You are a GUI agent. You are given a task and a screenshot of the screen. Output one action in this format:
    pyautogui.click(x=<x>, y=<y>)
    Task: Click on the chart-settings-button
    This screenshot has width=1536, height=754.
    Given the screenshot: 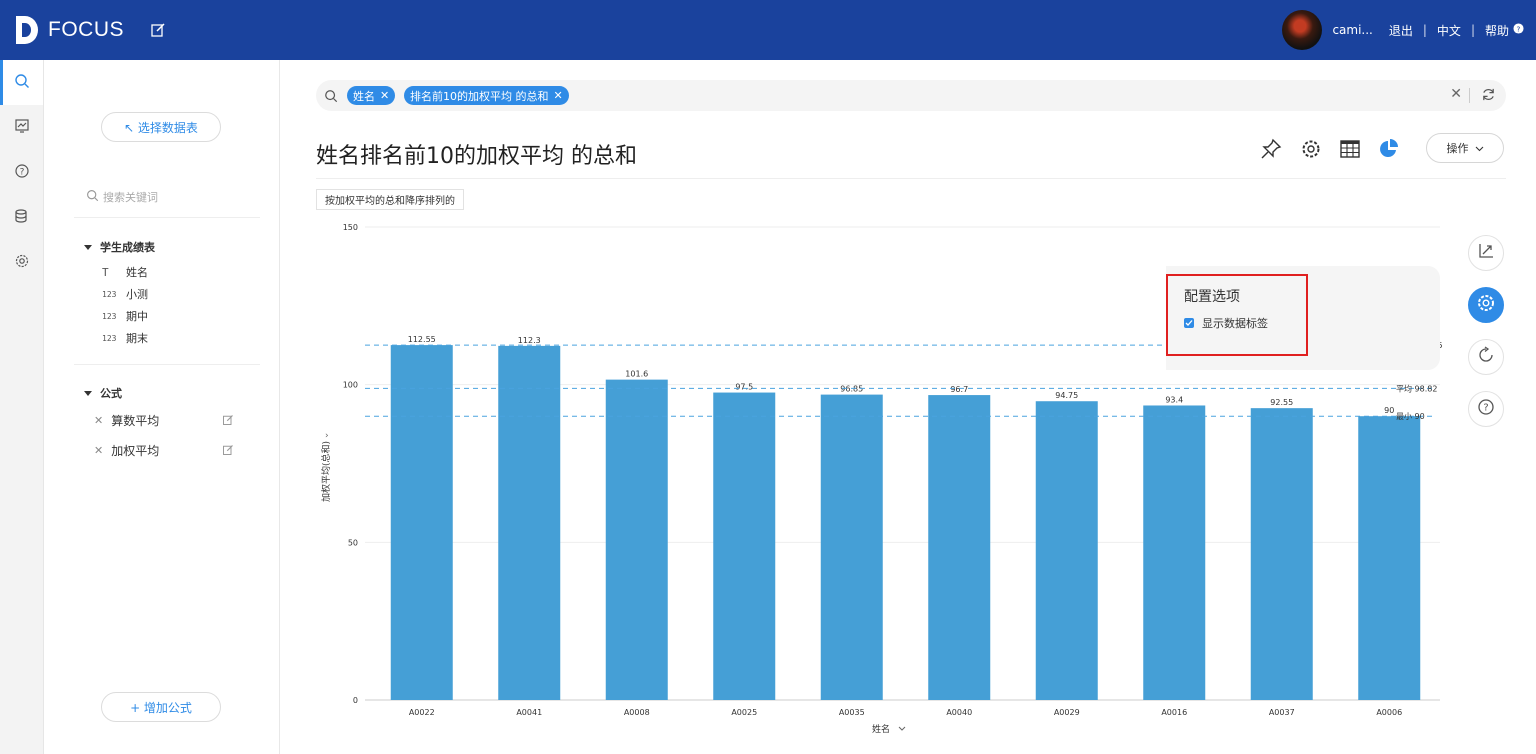 What is the action you would take?
    pyautogui.click(x=1486, y=305)
    